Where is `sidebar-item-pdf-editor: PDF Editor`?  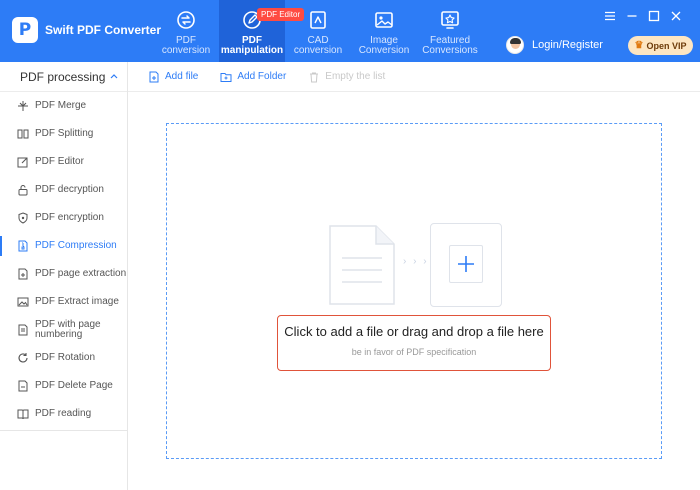 sidebar-item-pdf-editor: PDF Editor is located at coordinates (63, 162).